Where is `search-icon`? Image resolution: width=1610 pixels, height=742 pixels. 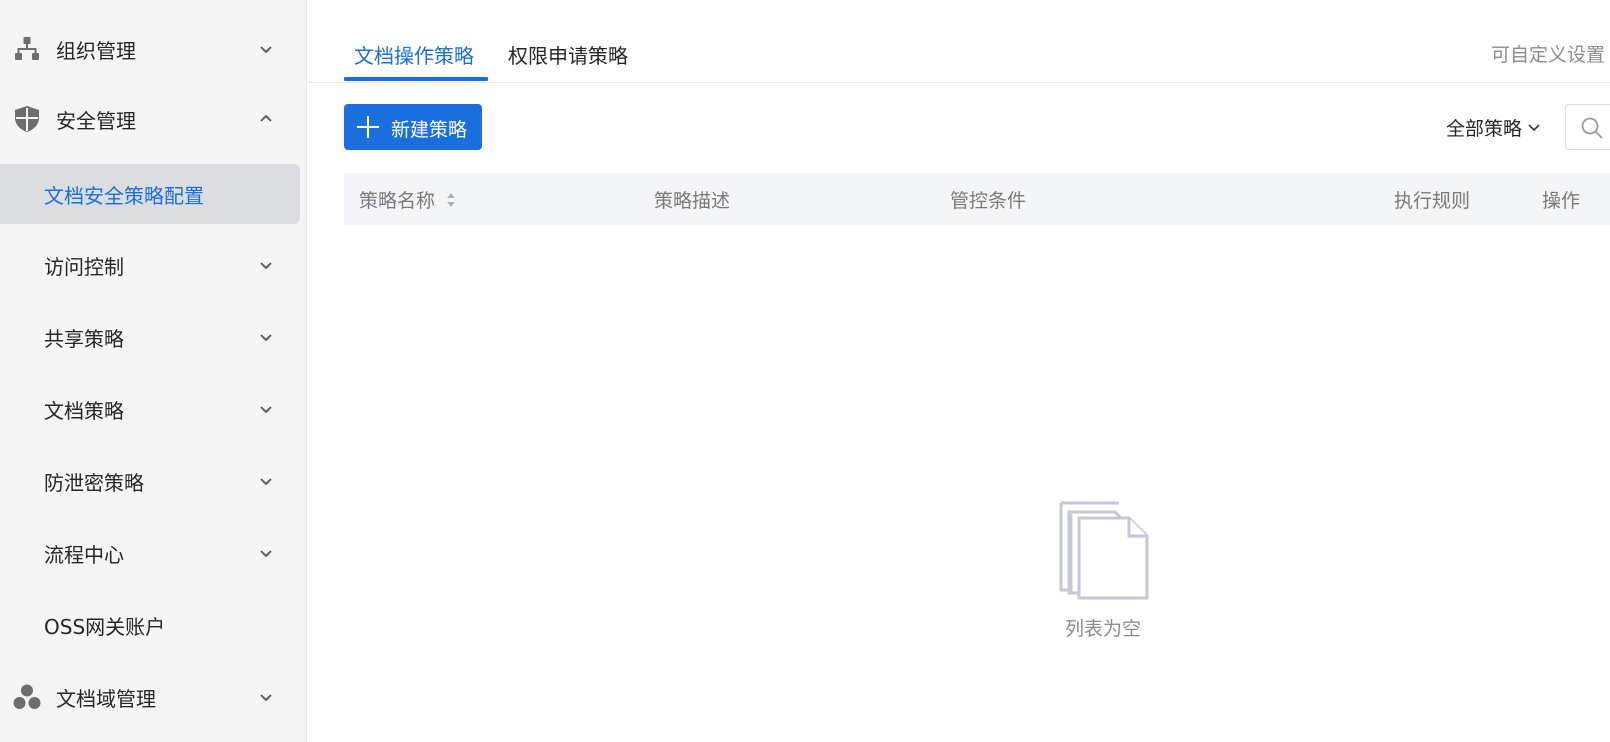 search-icon is located at coordinates (1592, 128).